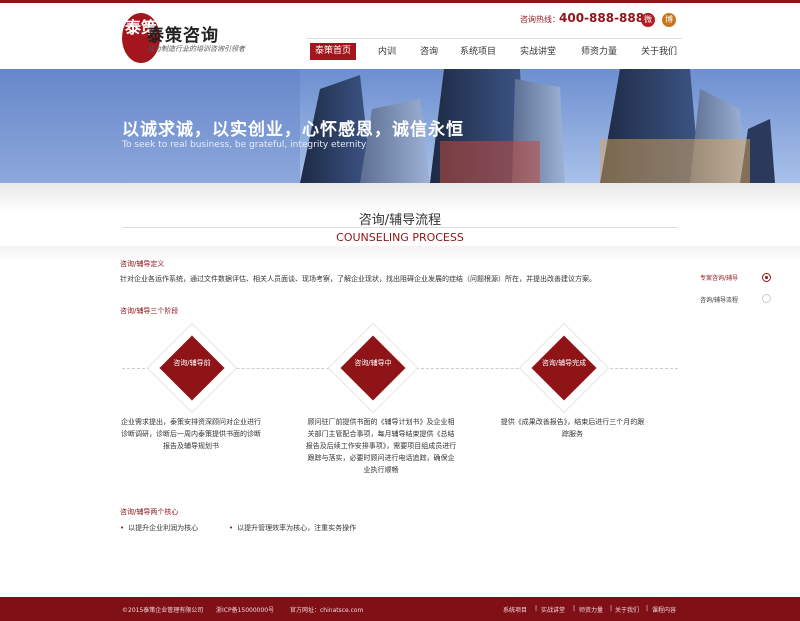 This screenshot has width=800, height=621. Describe the element at coordinates (245, 609) in the screenshot. I see `footer-icp: 浙ICP备15000000号` at that location.